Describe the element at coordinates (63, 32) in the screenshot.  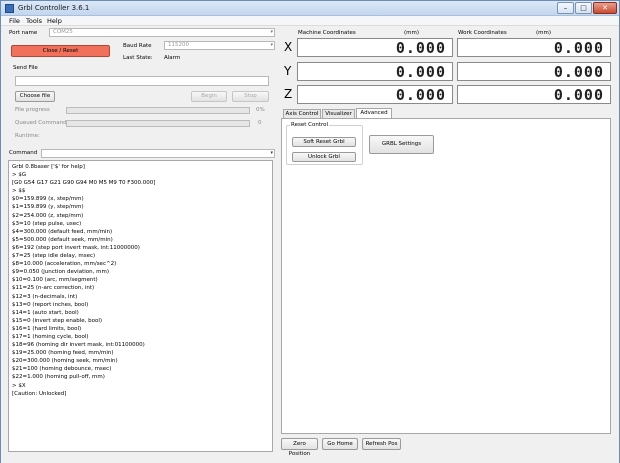
I see `port-name-value: COM25` at that location.